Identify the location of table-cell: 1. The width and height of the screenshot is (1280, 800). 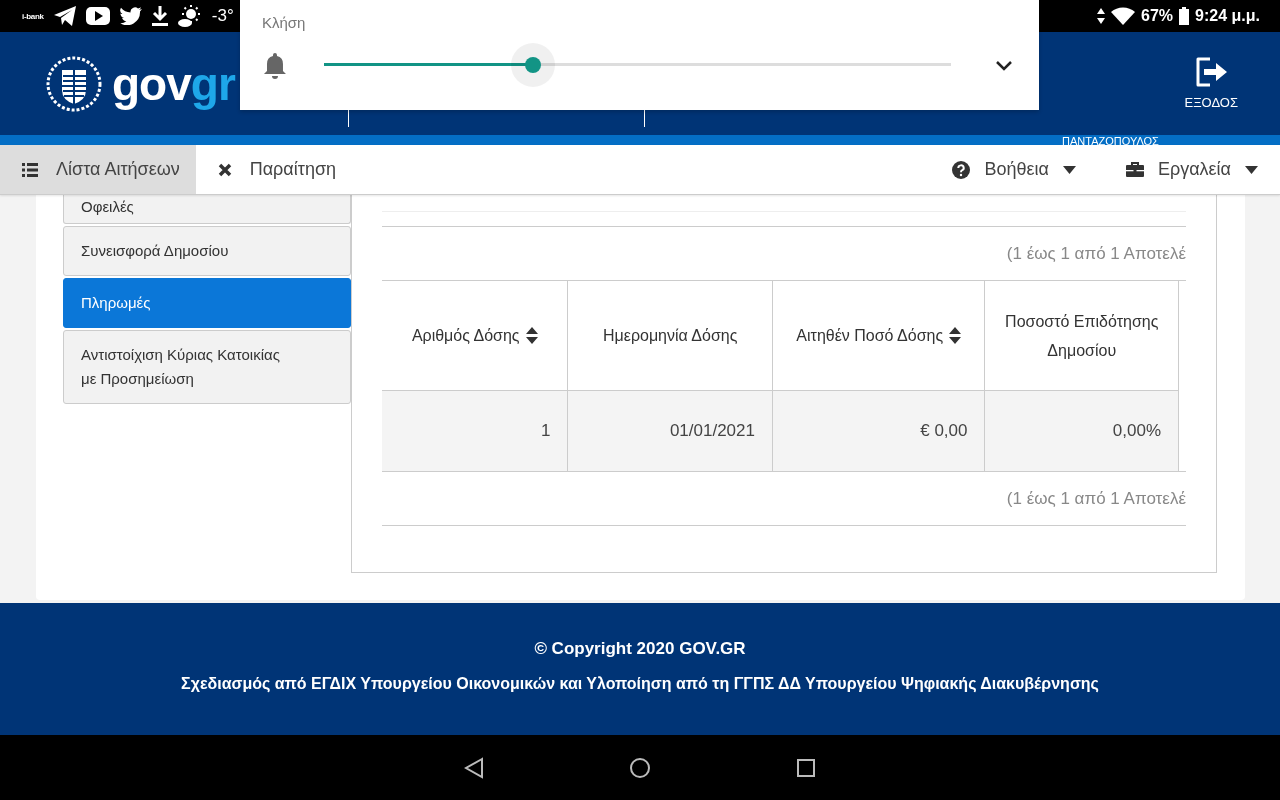
(475, 430).